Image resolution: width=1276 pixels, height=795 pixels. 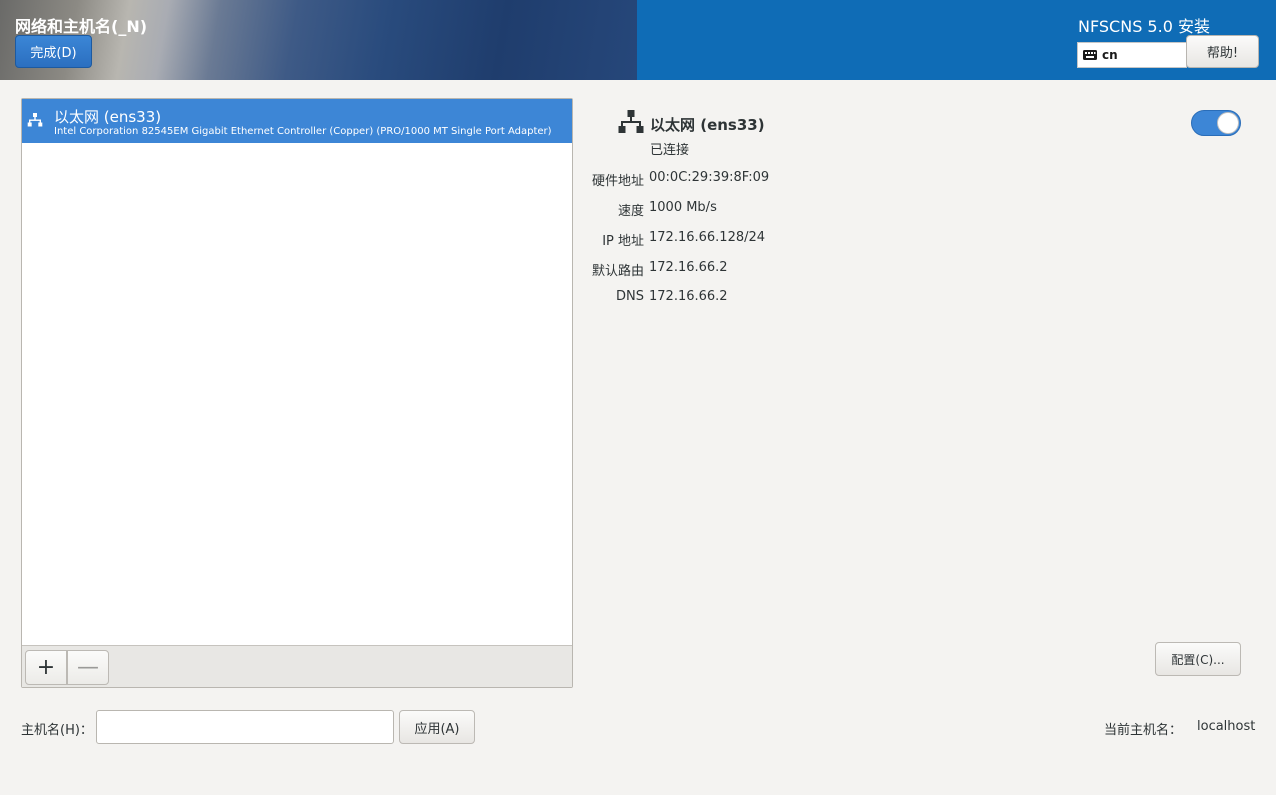 I want to click on connection-status: 已连接, so click(x=670, y=150).